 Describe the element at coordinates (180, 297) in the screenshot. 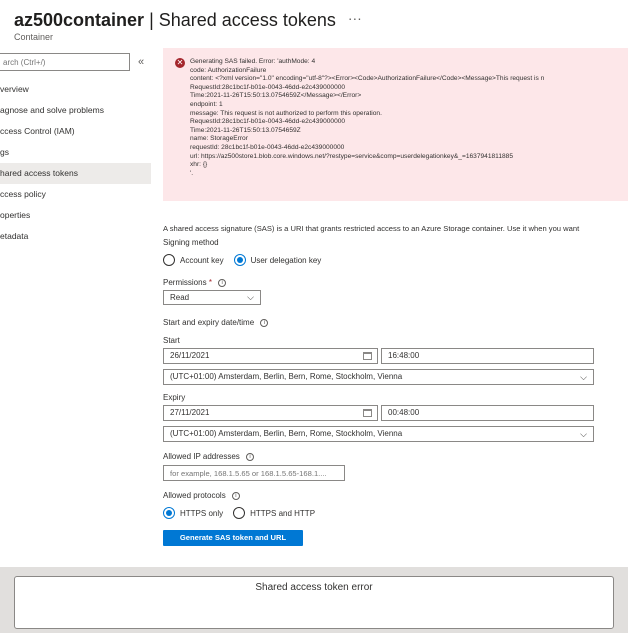

I see `permissions-value: Read` at that location.